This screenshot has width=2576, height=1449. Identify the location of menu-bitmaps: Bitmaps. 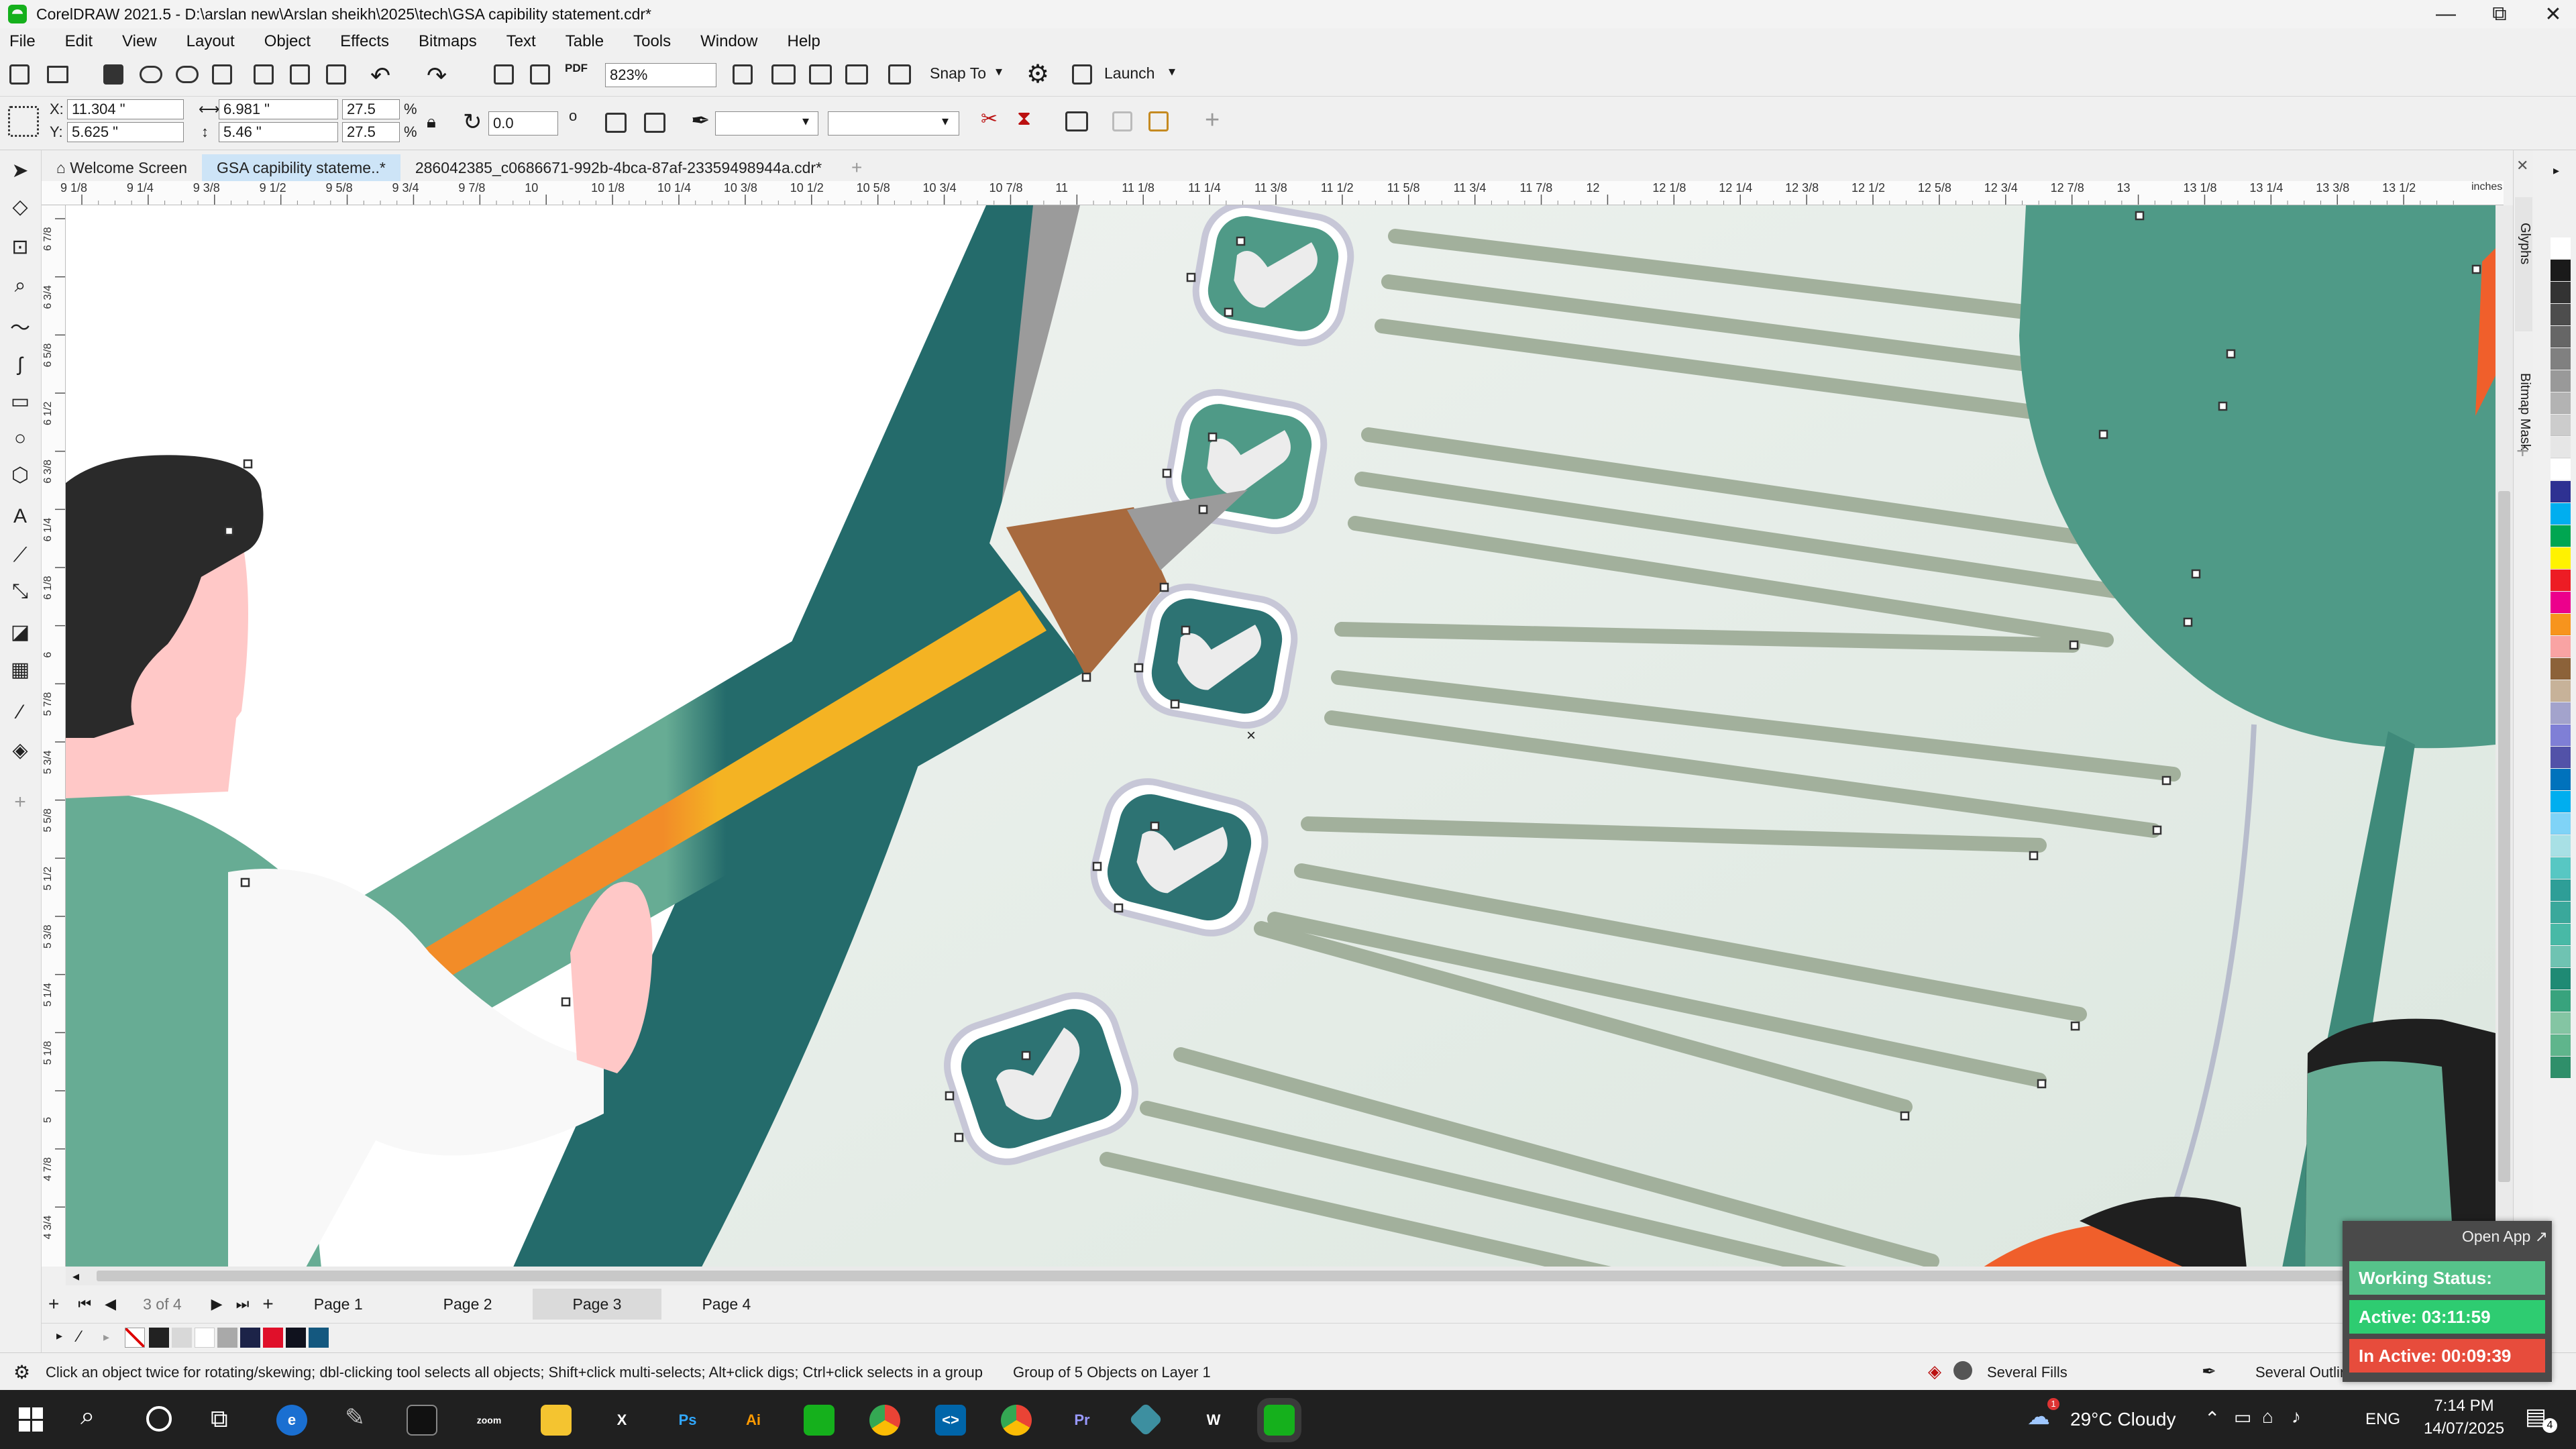
(448, 41).